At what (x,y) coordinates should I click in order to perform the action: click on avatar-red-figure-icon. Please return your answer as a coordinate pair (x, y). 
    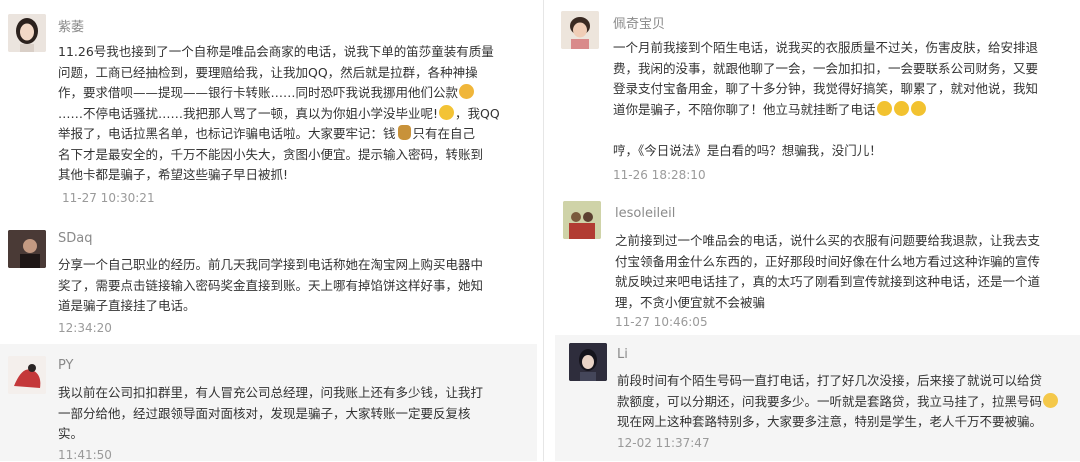
    Looking at the image, I should click on (27, 375).